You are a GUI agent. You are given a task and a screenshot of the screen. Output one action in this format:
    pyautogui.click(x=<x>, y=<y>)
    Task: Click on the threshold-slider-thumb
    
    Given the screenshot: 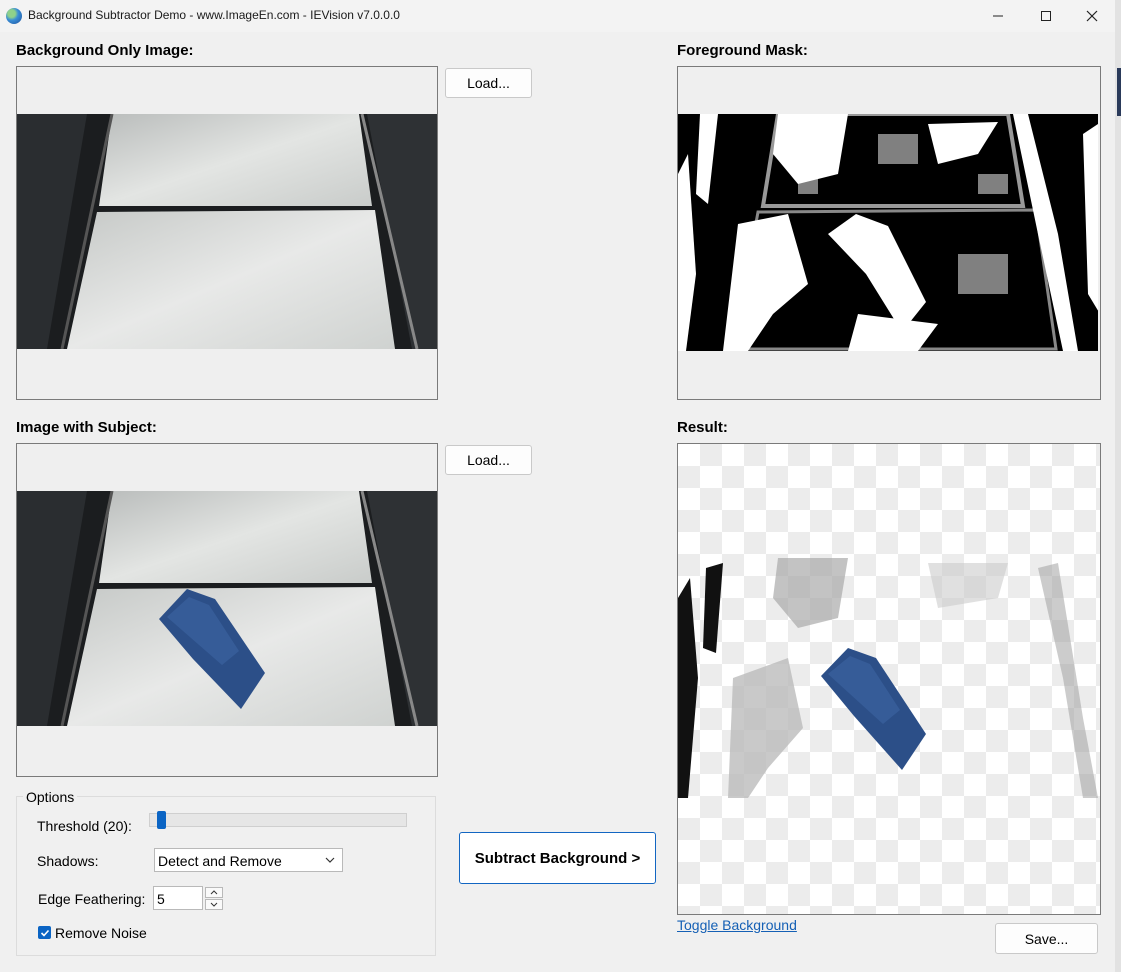 What is the action you would take?
    pyautogui.click(x=161, y=820)
    